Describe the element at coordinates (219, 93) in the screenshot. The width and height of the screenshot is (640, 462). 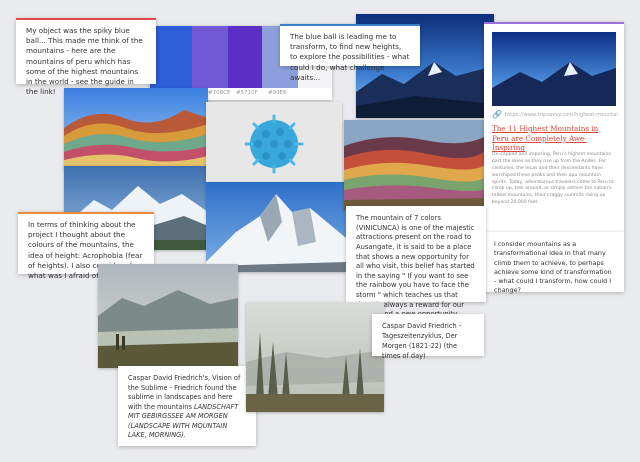
I see `swatch-label: #708CE` at that location.